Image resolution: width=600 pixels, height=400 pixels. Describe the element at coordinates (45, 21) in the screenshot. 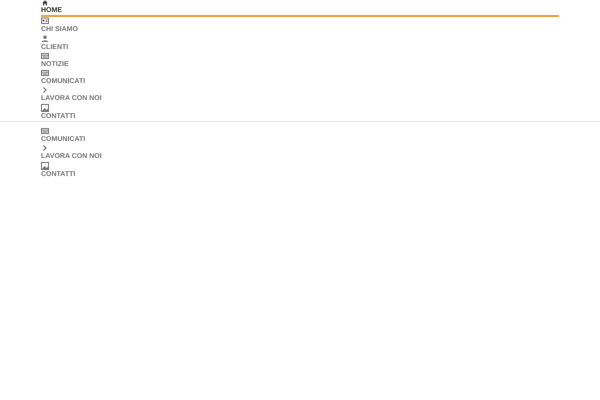

I see `id-card-icon` at that location.